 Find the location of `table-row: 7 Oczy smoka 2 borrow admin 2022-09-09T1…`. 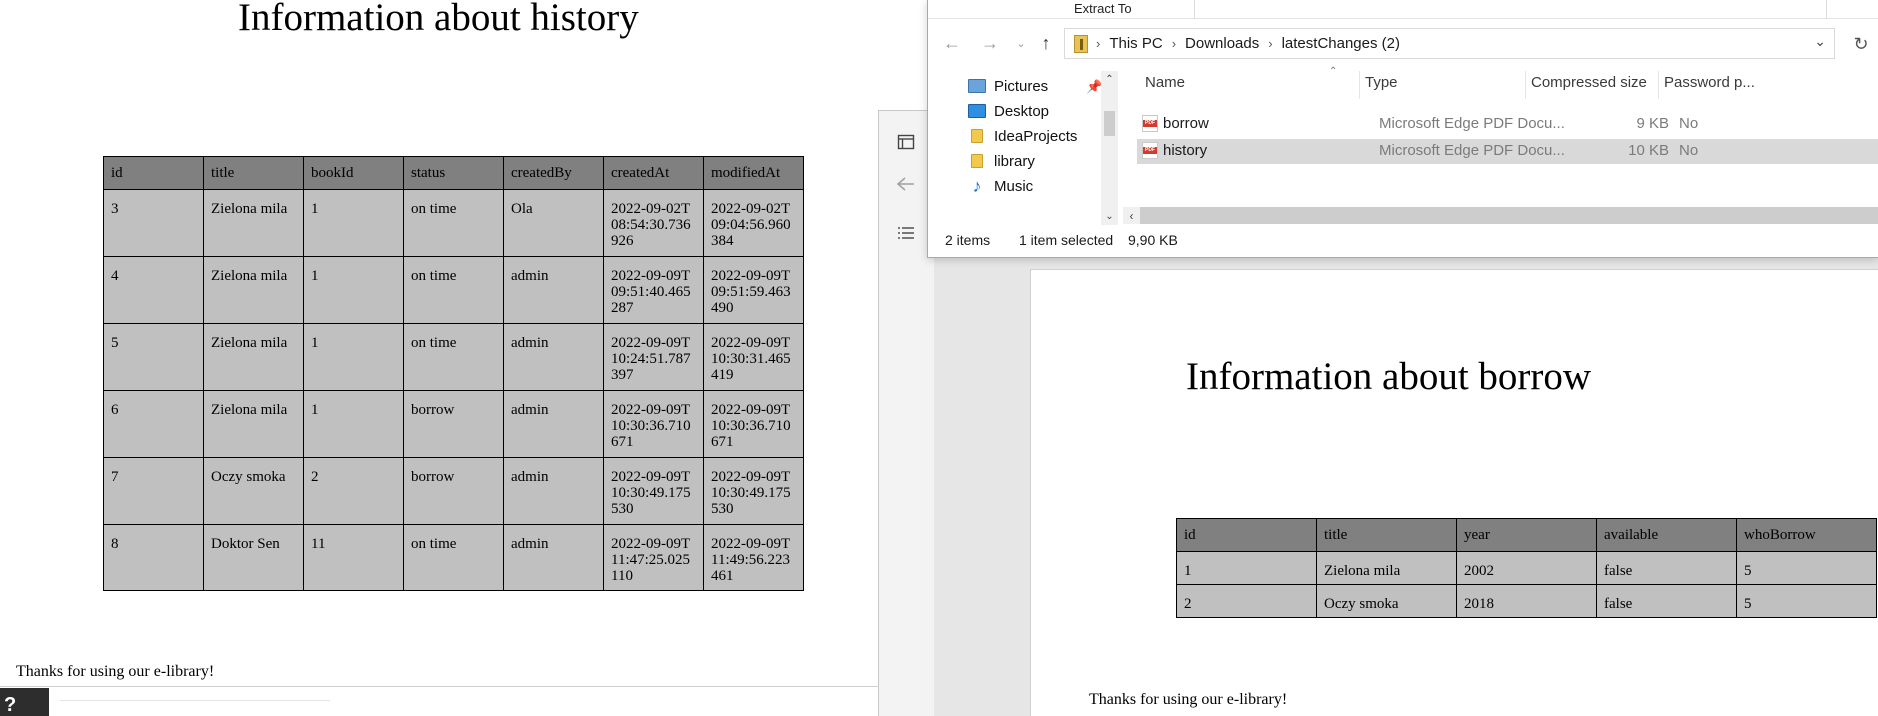

table-row: 7 Oczy smoka 2 borrow admin 2022-09-09T1… is located at coordinates (453, 491).